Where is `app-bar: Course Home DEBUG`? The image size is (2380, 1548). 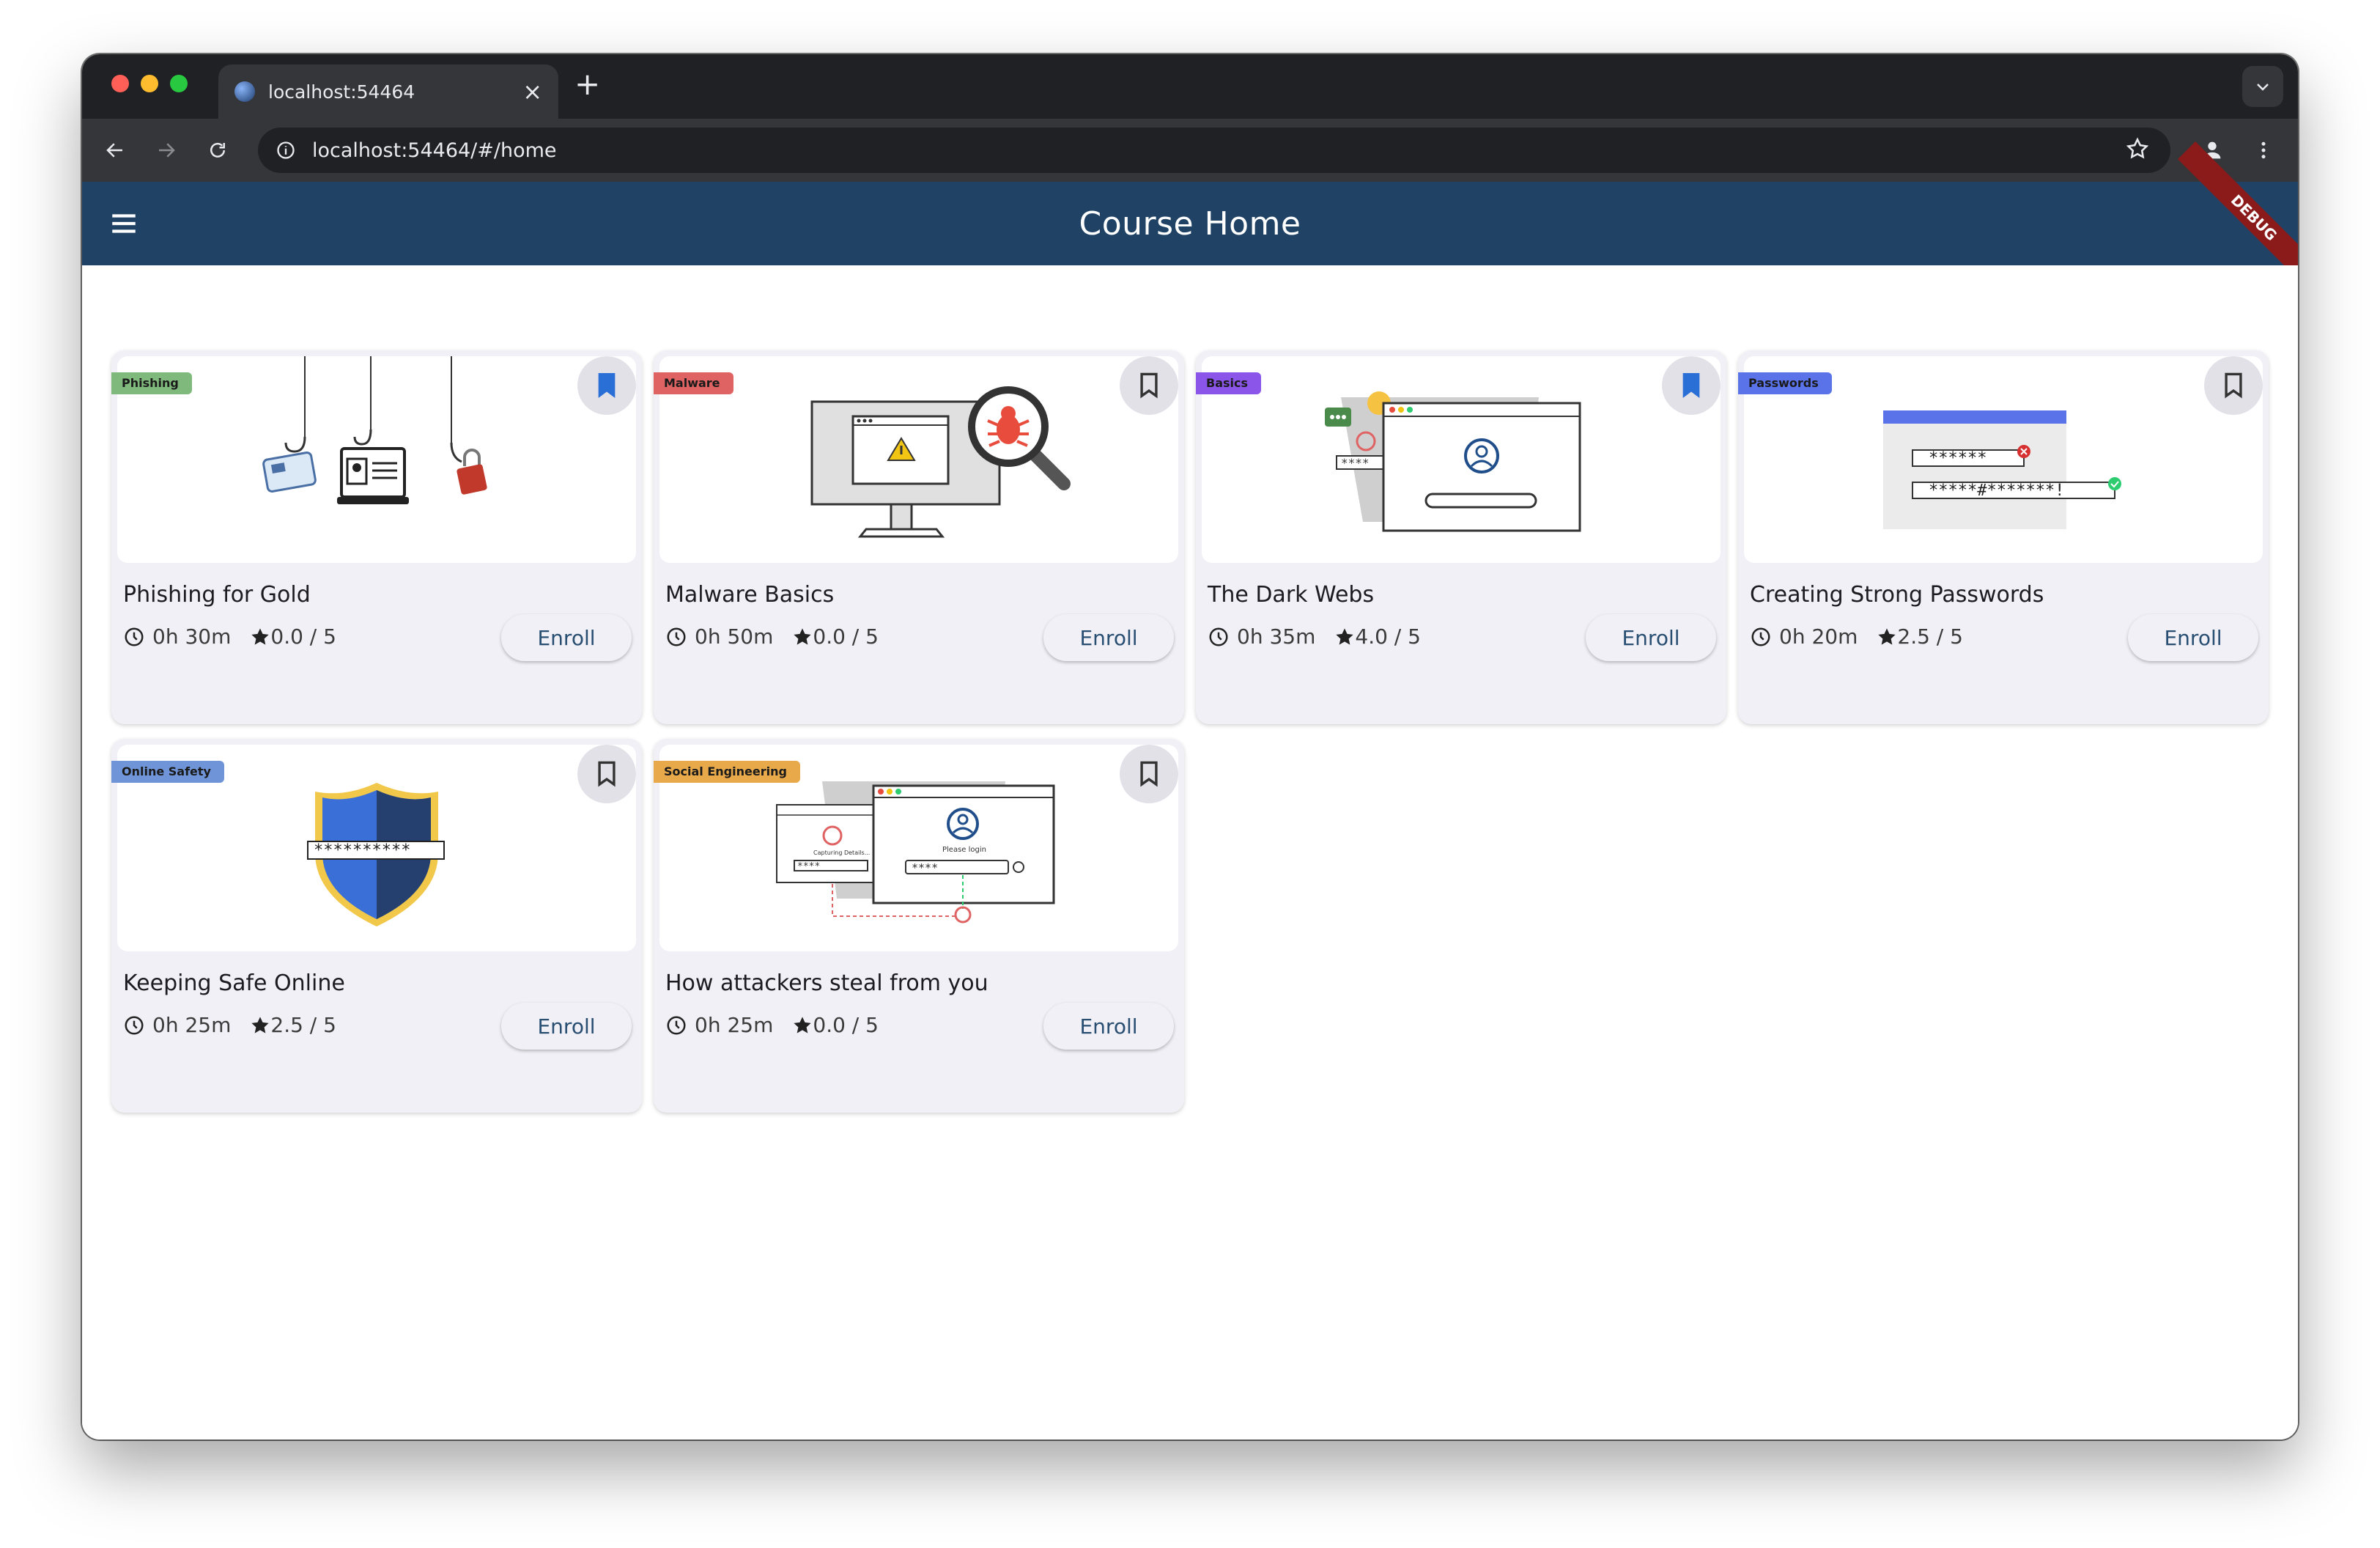 app-bar: Course Home DEBUG is located at coordinates (1190, 217).